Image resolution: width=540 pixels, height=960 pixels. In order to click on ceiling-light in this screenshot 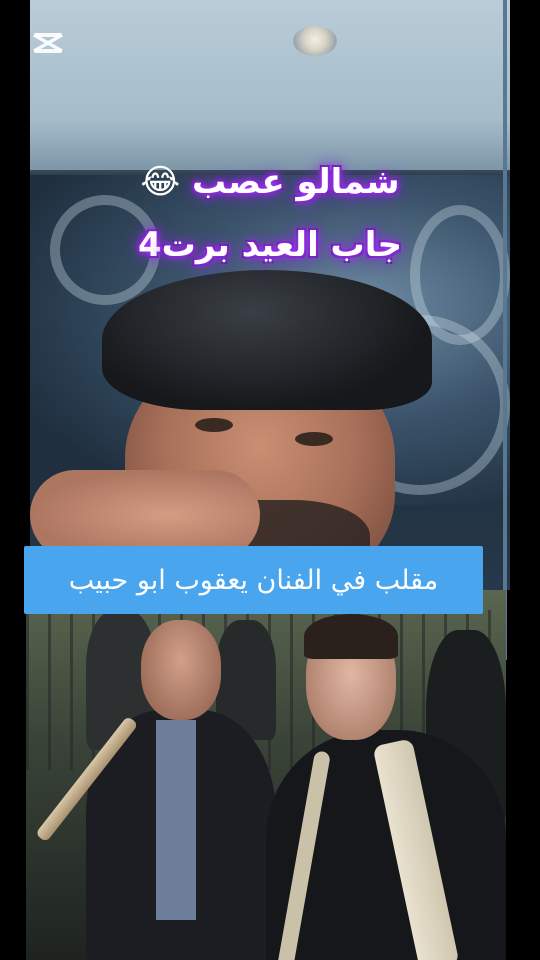, I will do `click(315, 41)`.